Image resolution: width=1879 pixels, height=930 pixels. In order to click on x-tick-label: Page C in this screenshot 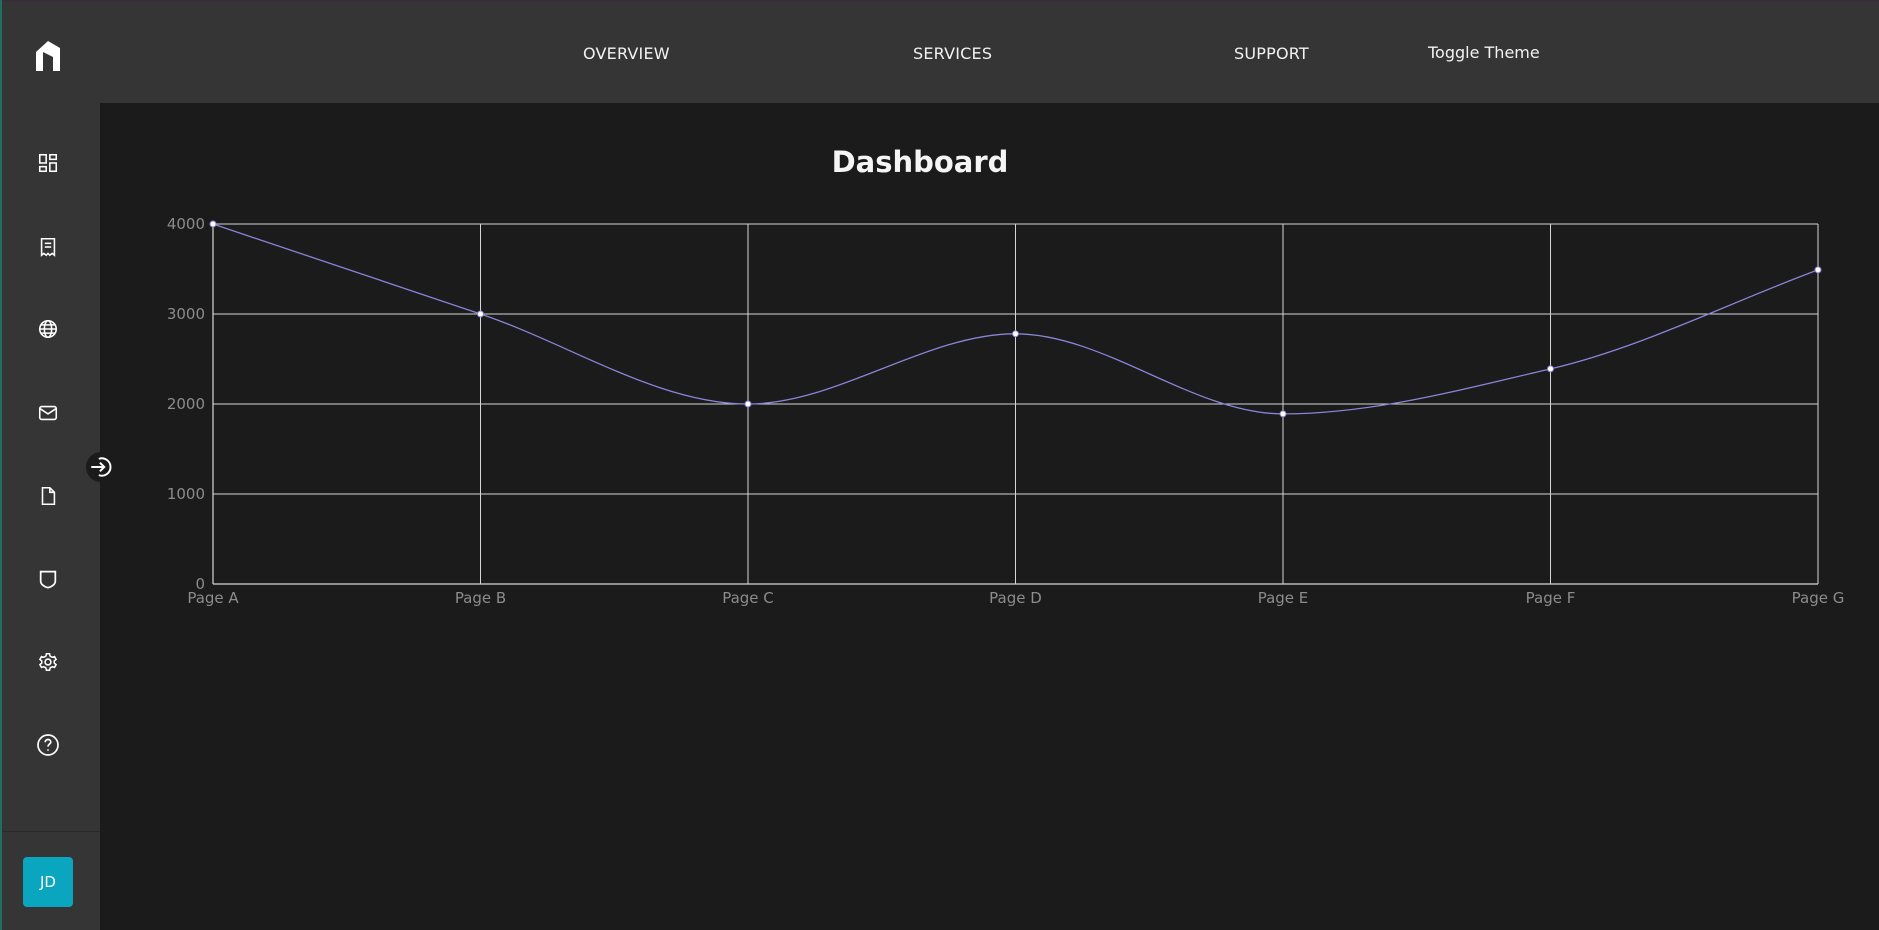, I will do `click(748, 598)`.